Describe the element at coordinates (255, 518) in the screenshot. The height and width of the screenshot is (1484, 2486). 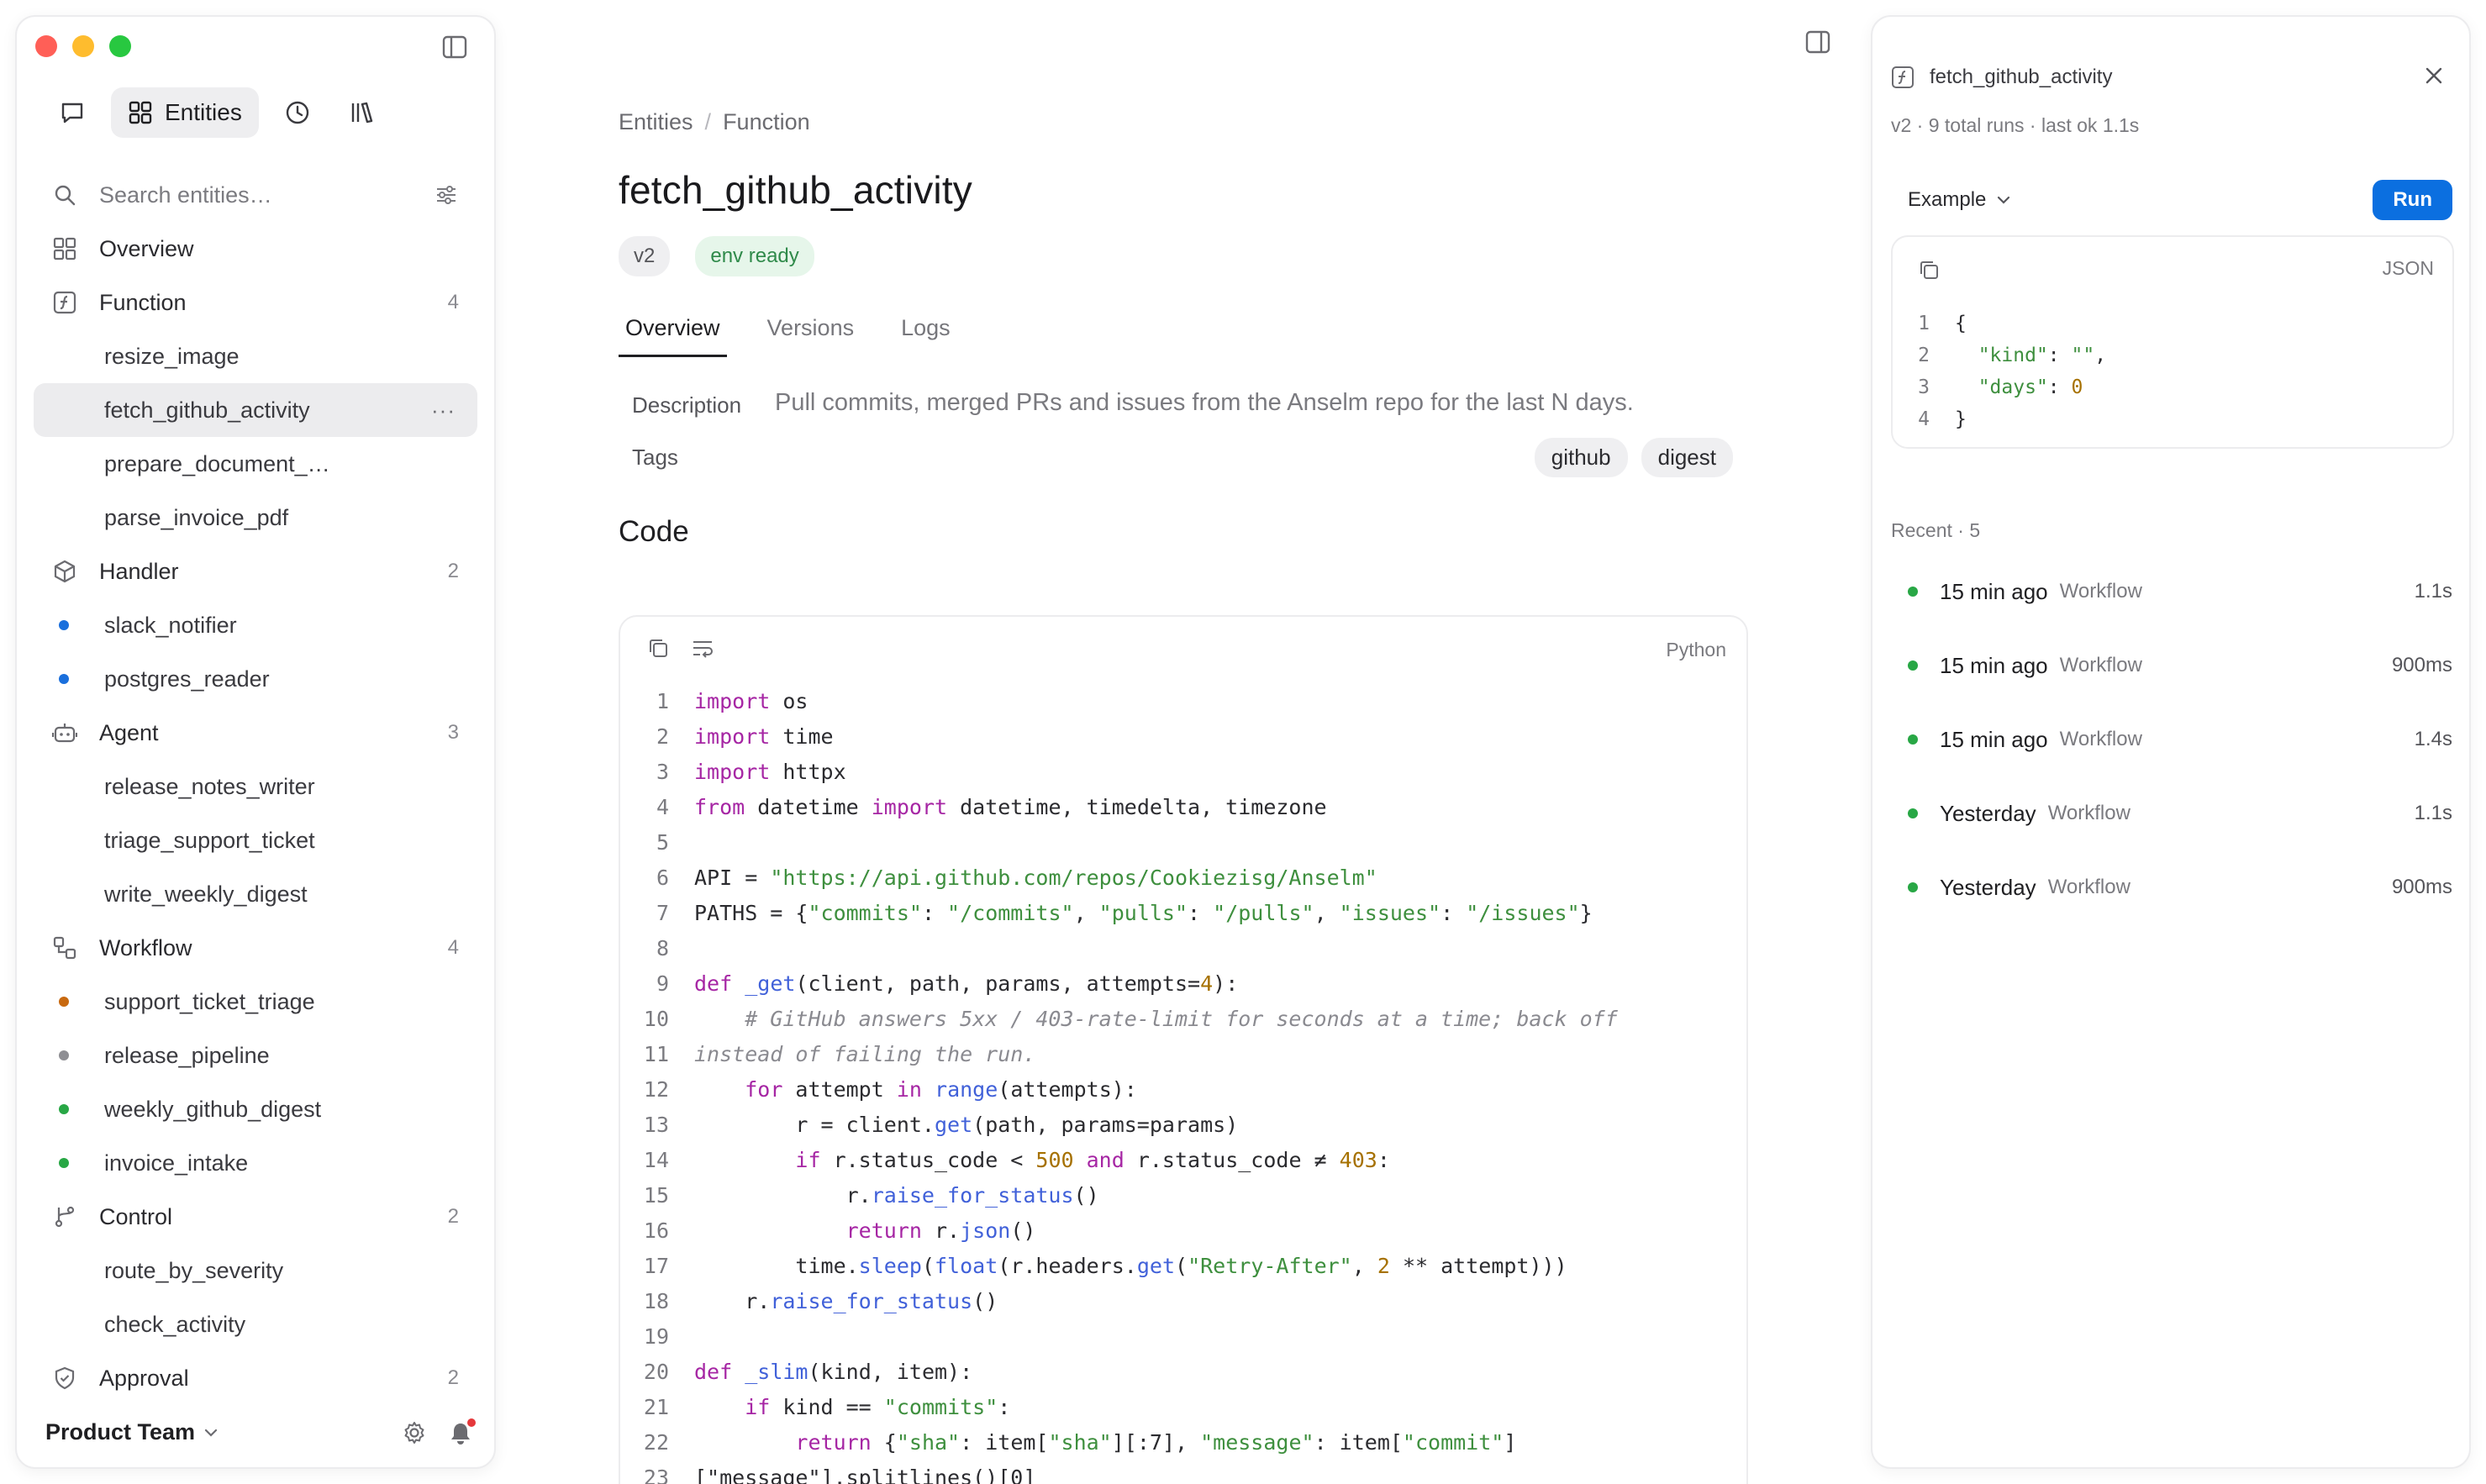
I see `sidebar-item-parse_invoice_pdf: parse_invoice_pdf` at that location.